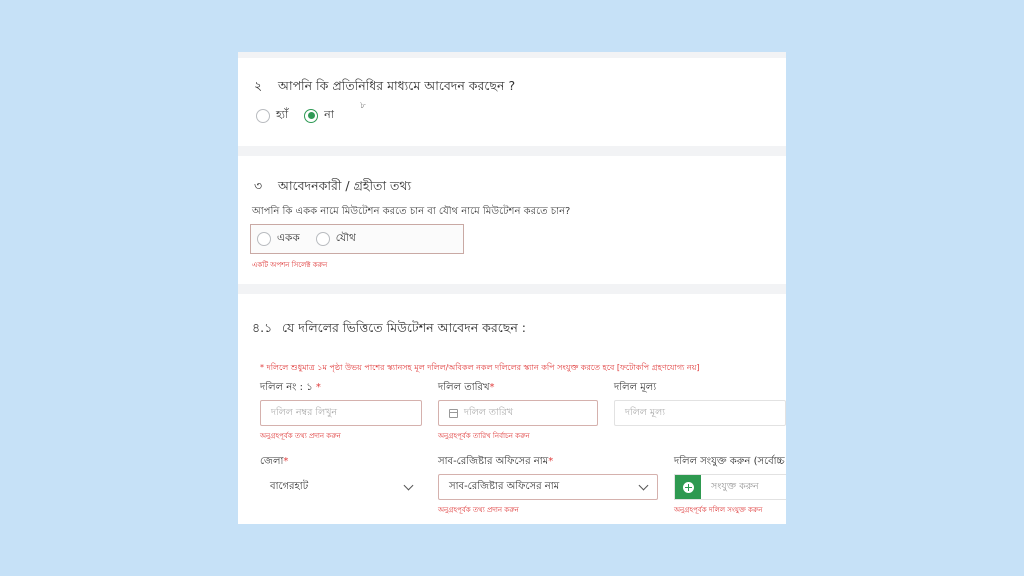 This screenshot has width=1024, height=576. Describe the element at coordinates (396, 85) in the screenshot. I see `section-title-text: আপনি কি প্রতিনিধির মাধ্যমে আবেদন করছেন ?` at that location.